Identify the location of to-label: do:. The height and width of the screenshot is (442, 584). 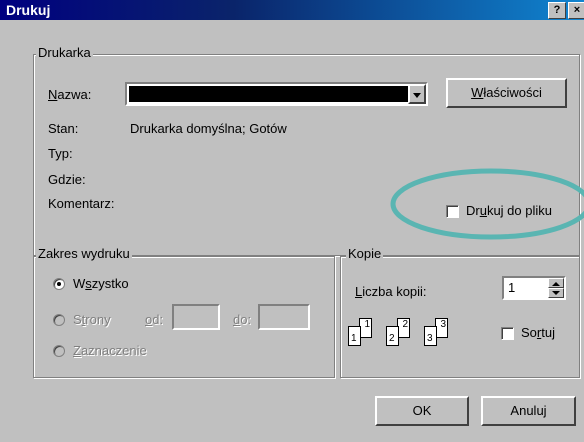
(242, 319).